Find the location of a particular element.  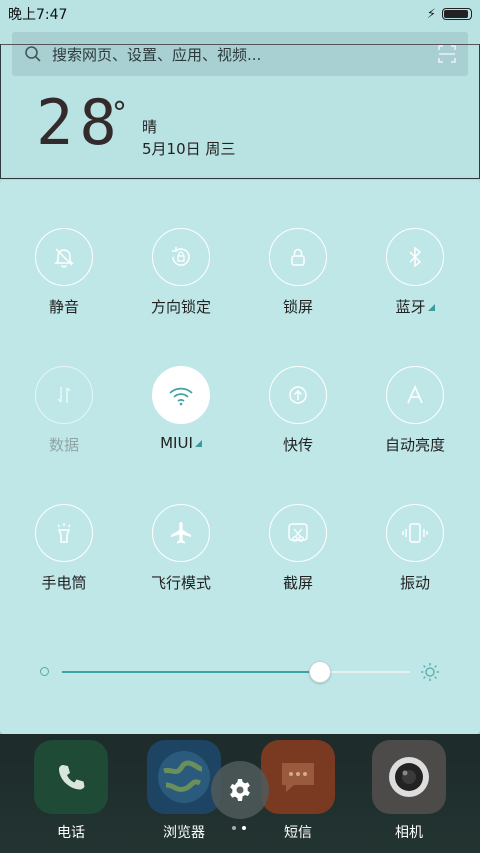

dock-label: 浏览器 is located at coordinates (184, 833).